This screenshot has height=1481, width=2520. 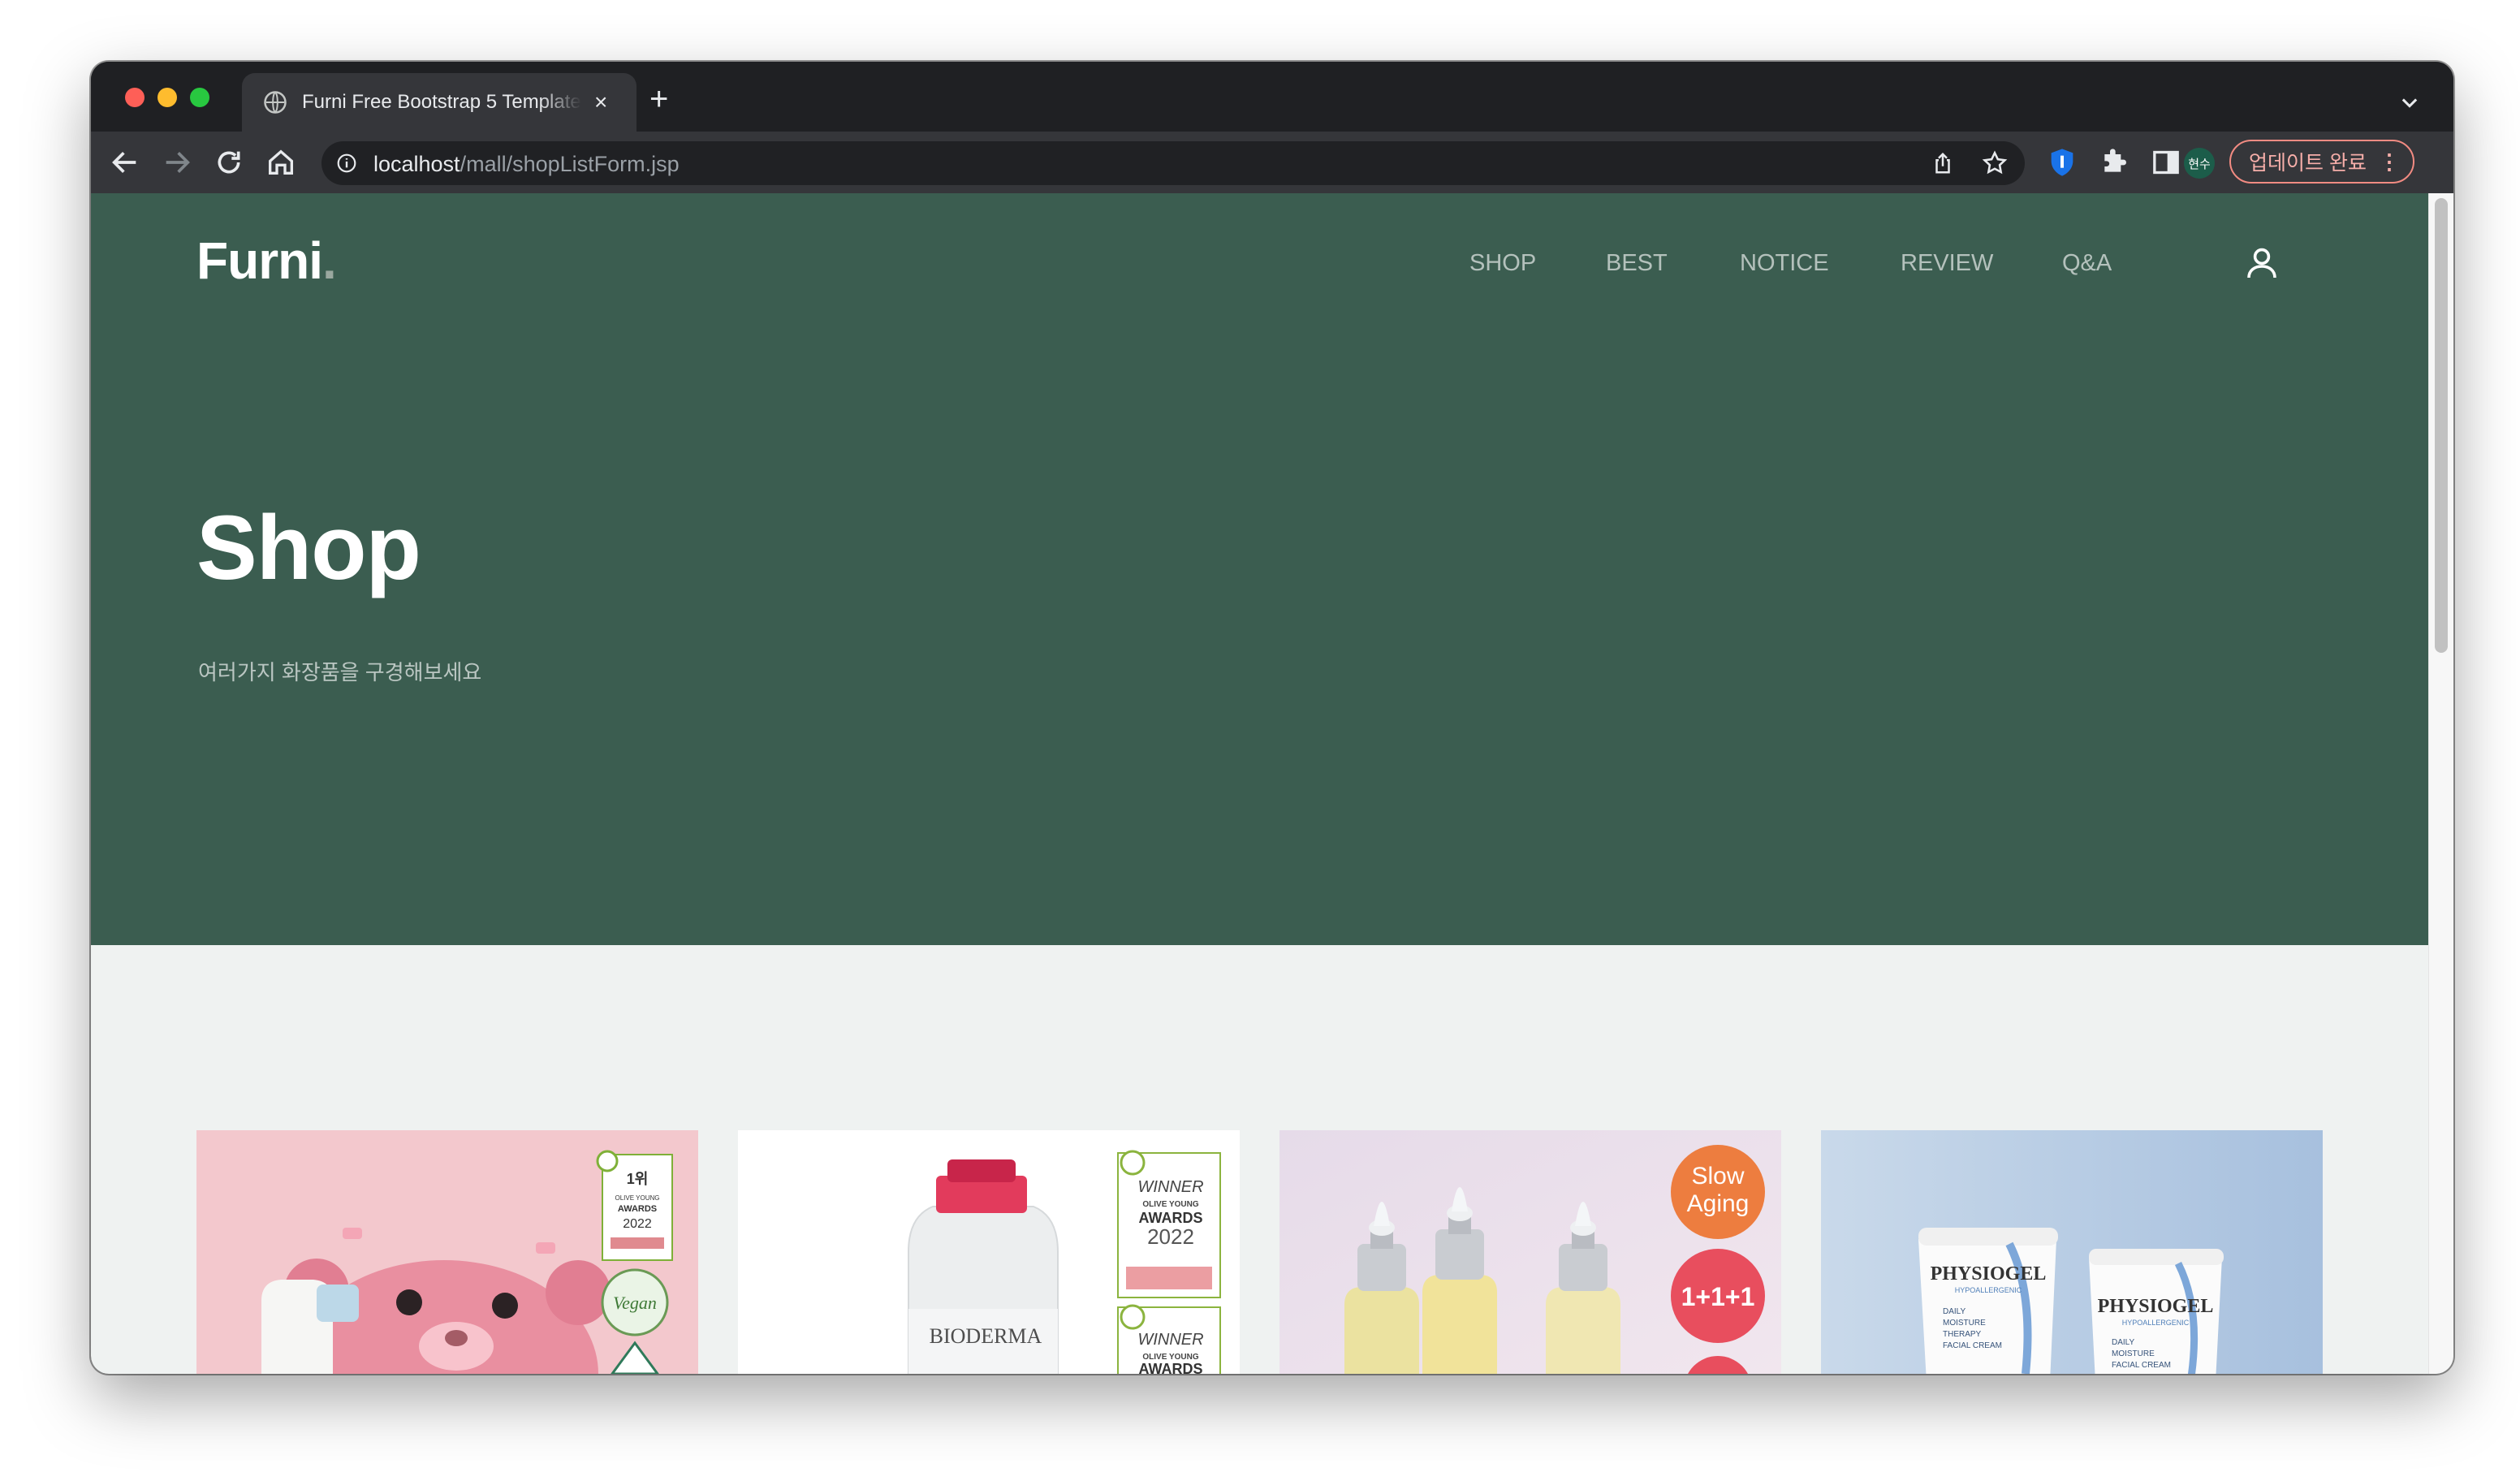 I want to click on badge-line: Aging, so click(x=1718, y=1204).